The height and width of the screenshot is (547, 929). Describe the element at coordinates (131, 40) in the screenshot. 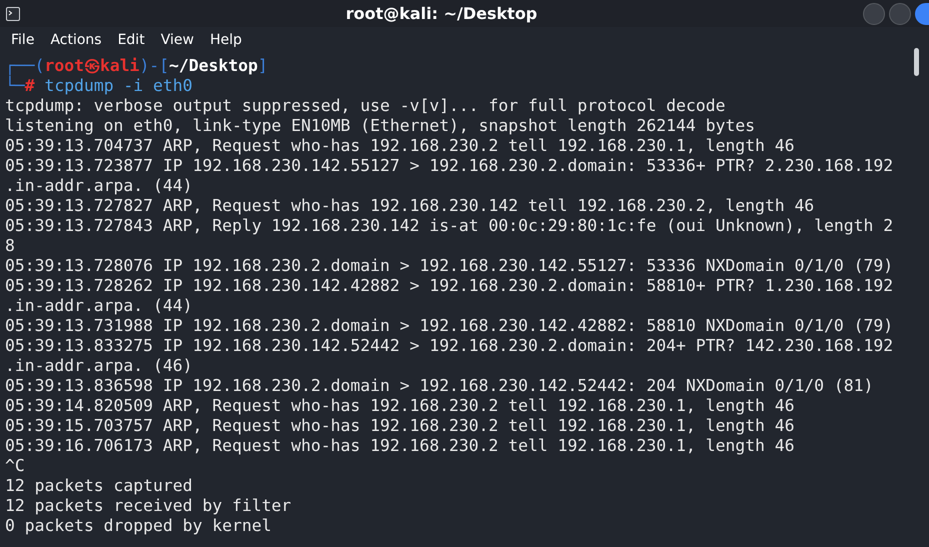

I see `menu-item: Edit` at that location.